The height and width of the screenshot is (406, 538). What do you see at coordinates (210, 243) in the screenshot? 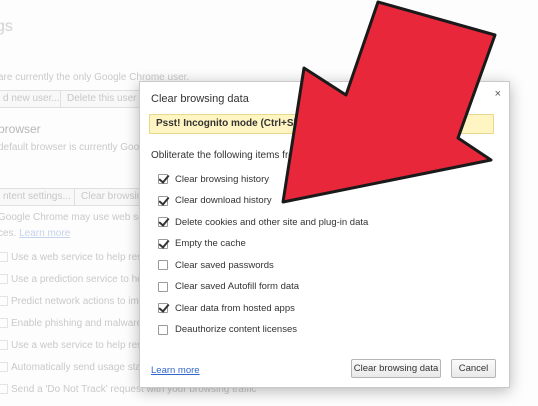
I see `option-label: Empty the cache` at bounding box center [210, 243].